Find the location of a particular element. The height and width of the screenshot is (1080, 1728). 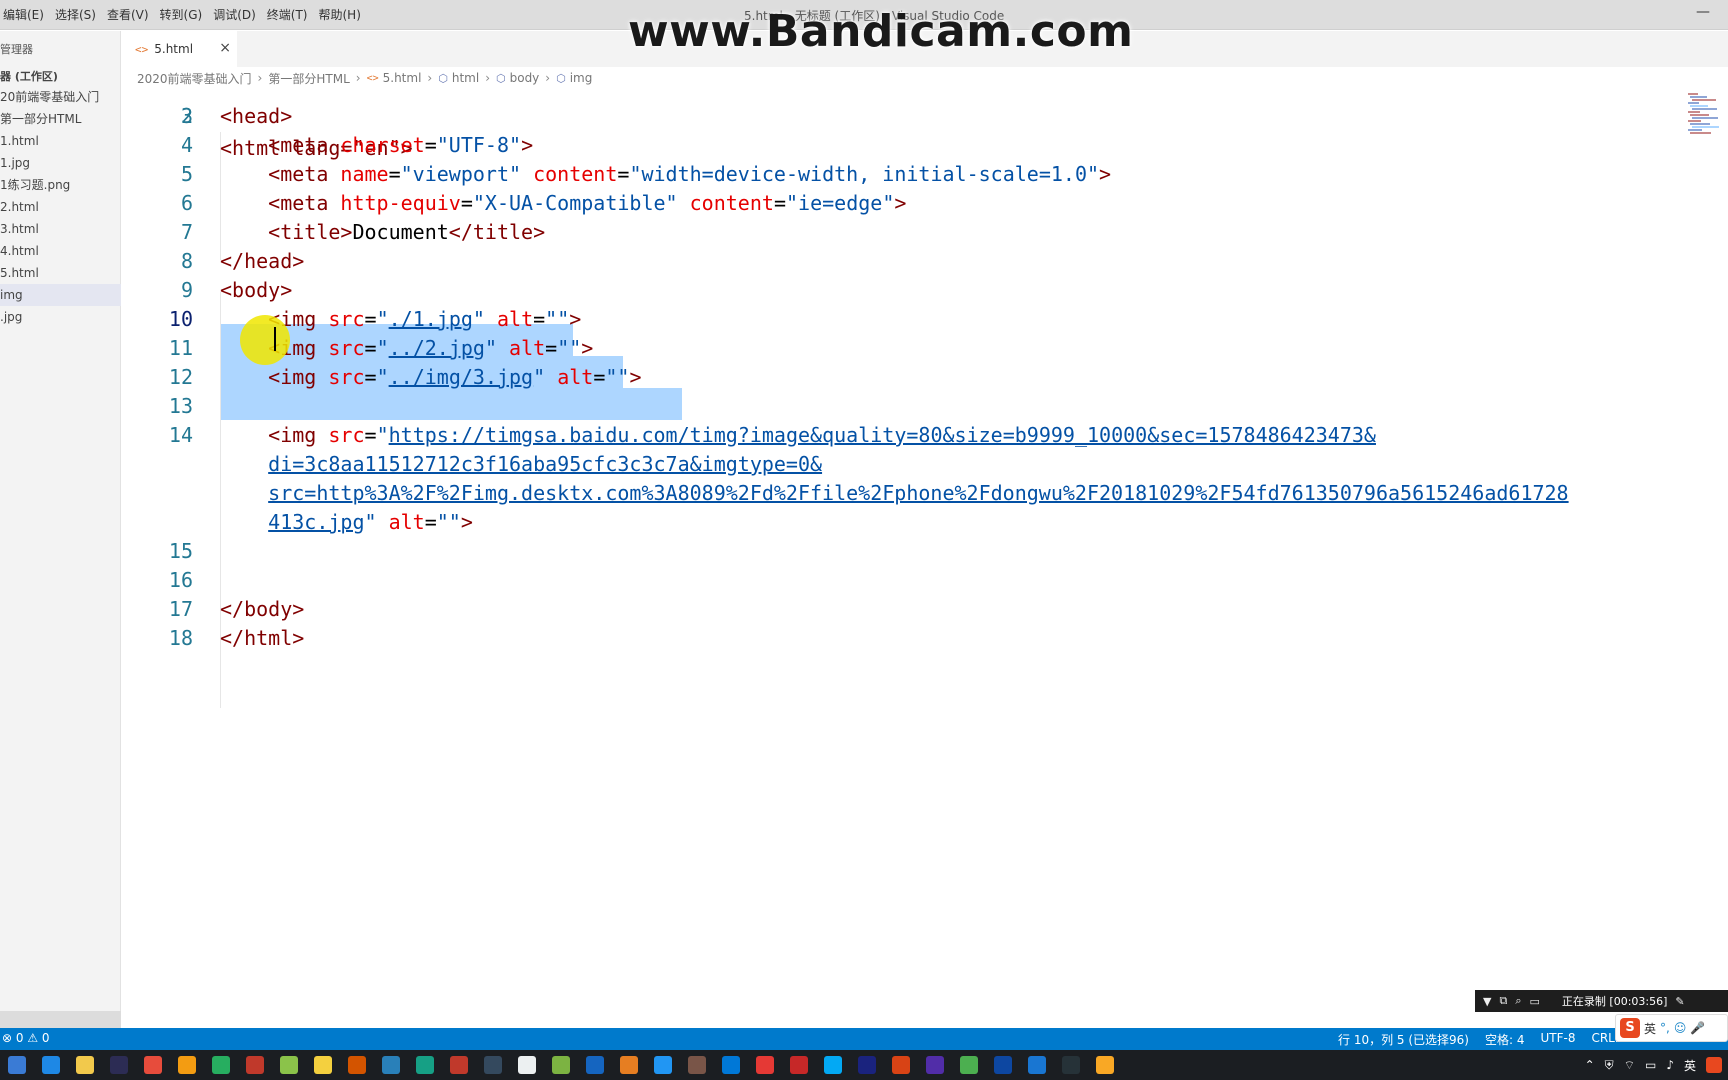

mail-icon is located at coordinates (1071, 1065).